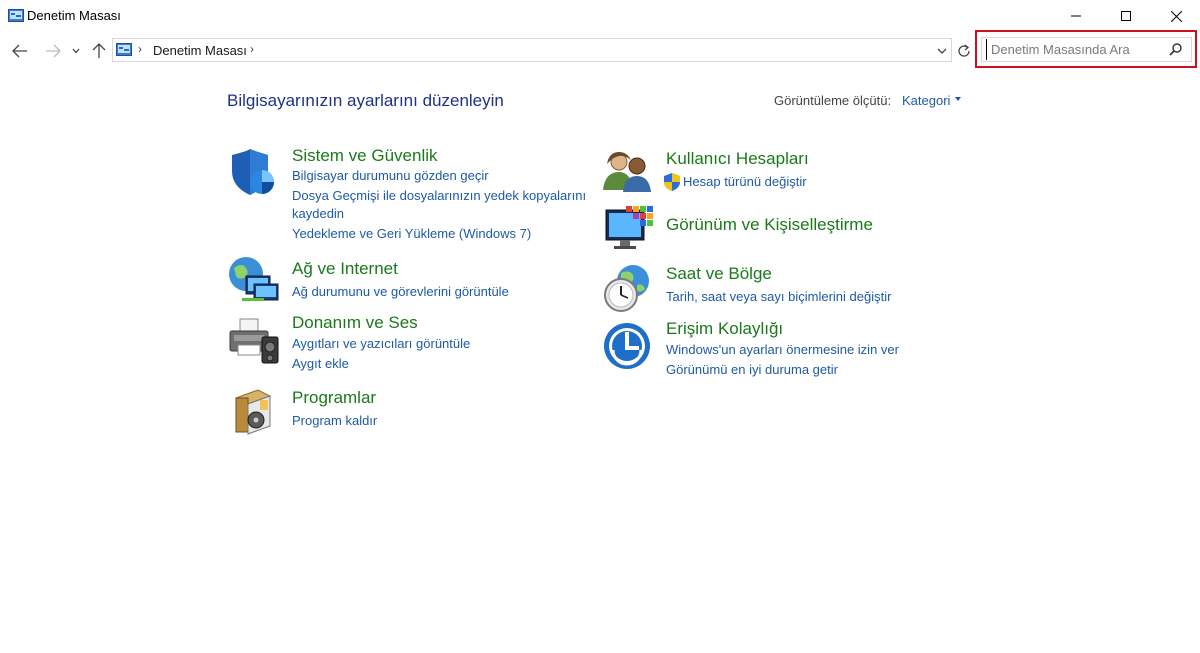 The image size is (1200, 653). I want to click on network-globe-icon, so click(254, 280).